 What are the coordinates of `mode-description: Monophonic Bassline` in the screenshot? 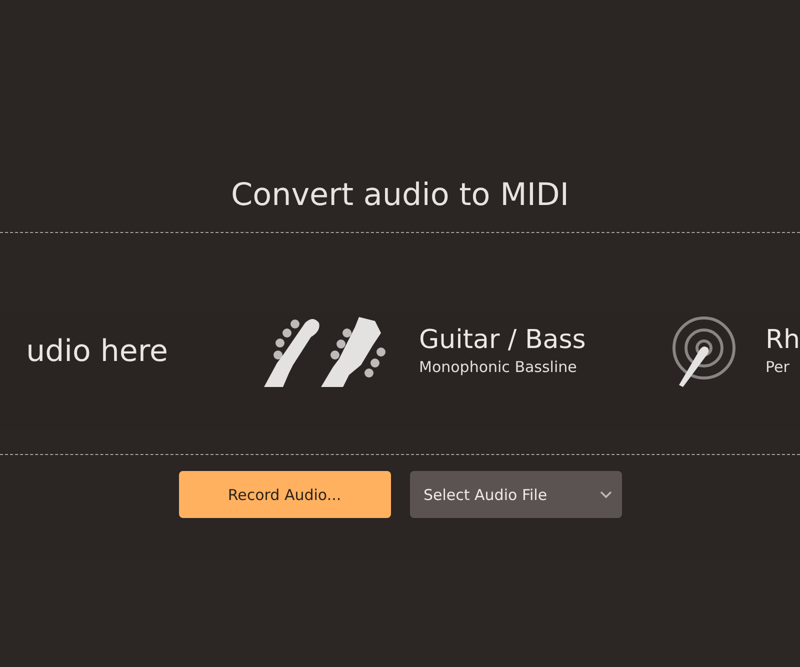 It's located at (498, 367).